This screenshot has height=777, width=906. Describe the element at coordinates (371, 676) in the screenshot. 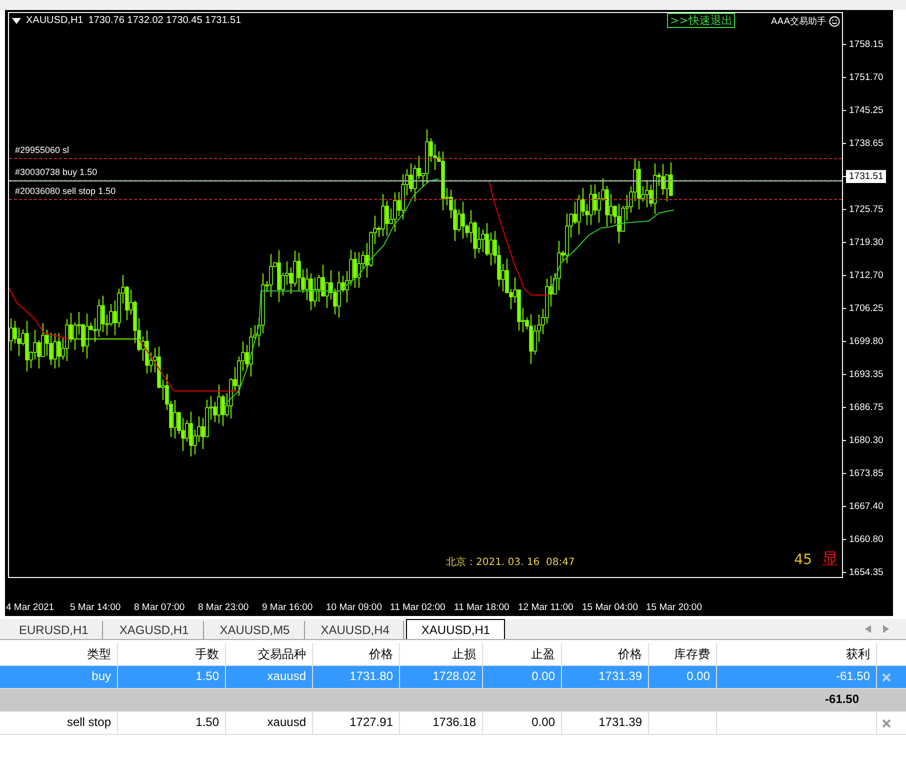

I see `table-cell: 1731.80` at that location.